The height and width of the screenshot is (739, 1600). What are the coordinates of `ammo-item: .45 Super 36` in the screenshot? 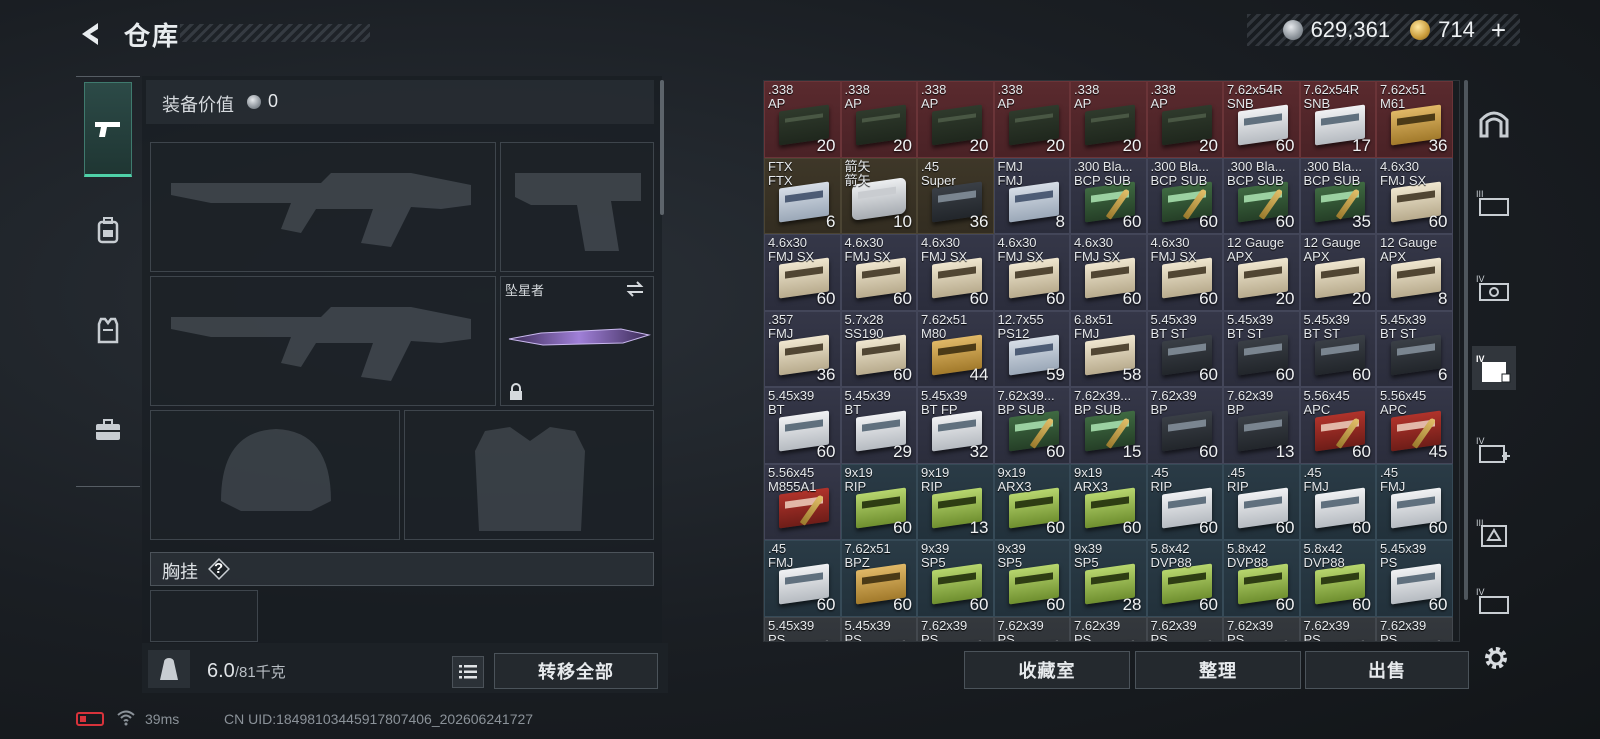 It's located at (955, 195).